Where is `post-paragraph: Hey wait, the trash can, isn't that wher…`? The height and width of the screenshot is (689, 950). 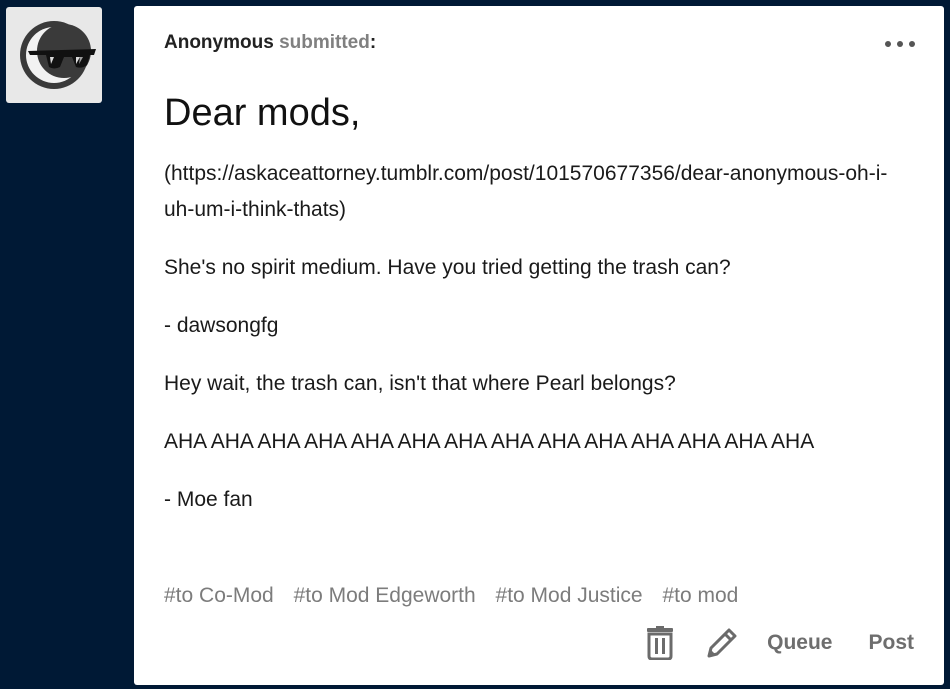
post-paragraph: Hey wait, the trash can, isn't that wher… is located at coordinates (420, 383).